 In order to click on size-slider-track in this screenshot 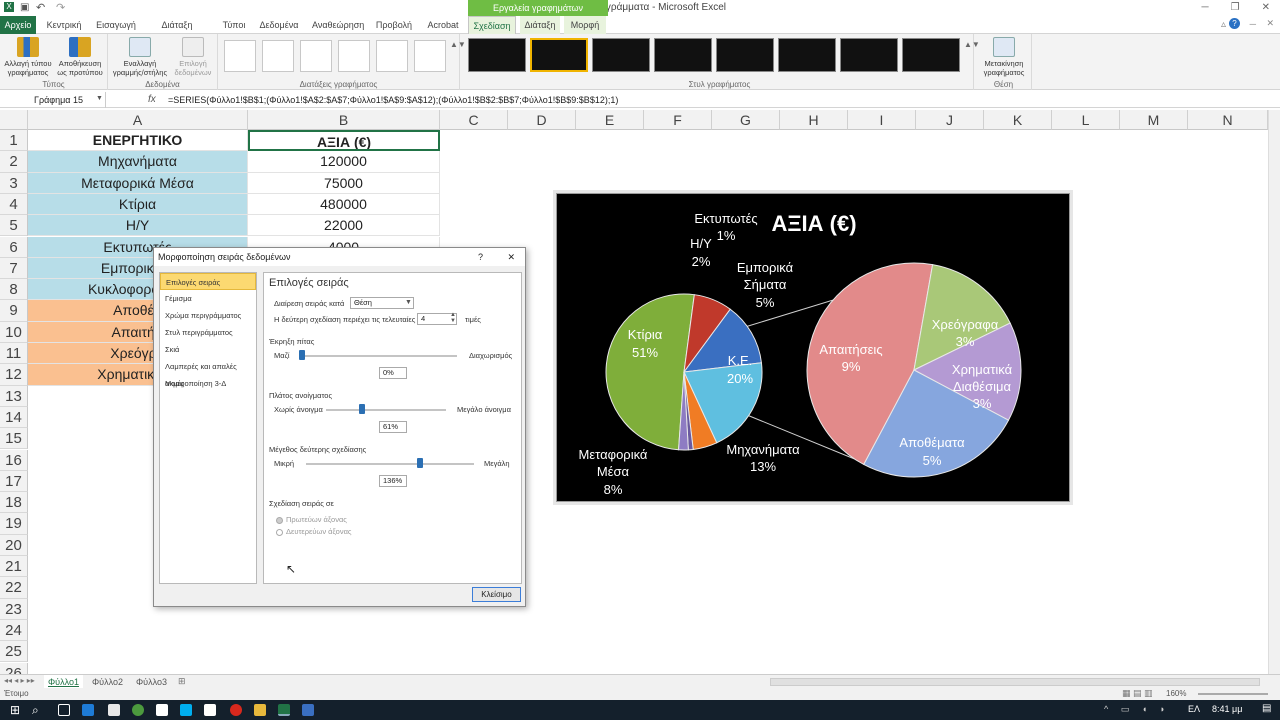, I will do `click(390, 464)`.